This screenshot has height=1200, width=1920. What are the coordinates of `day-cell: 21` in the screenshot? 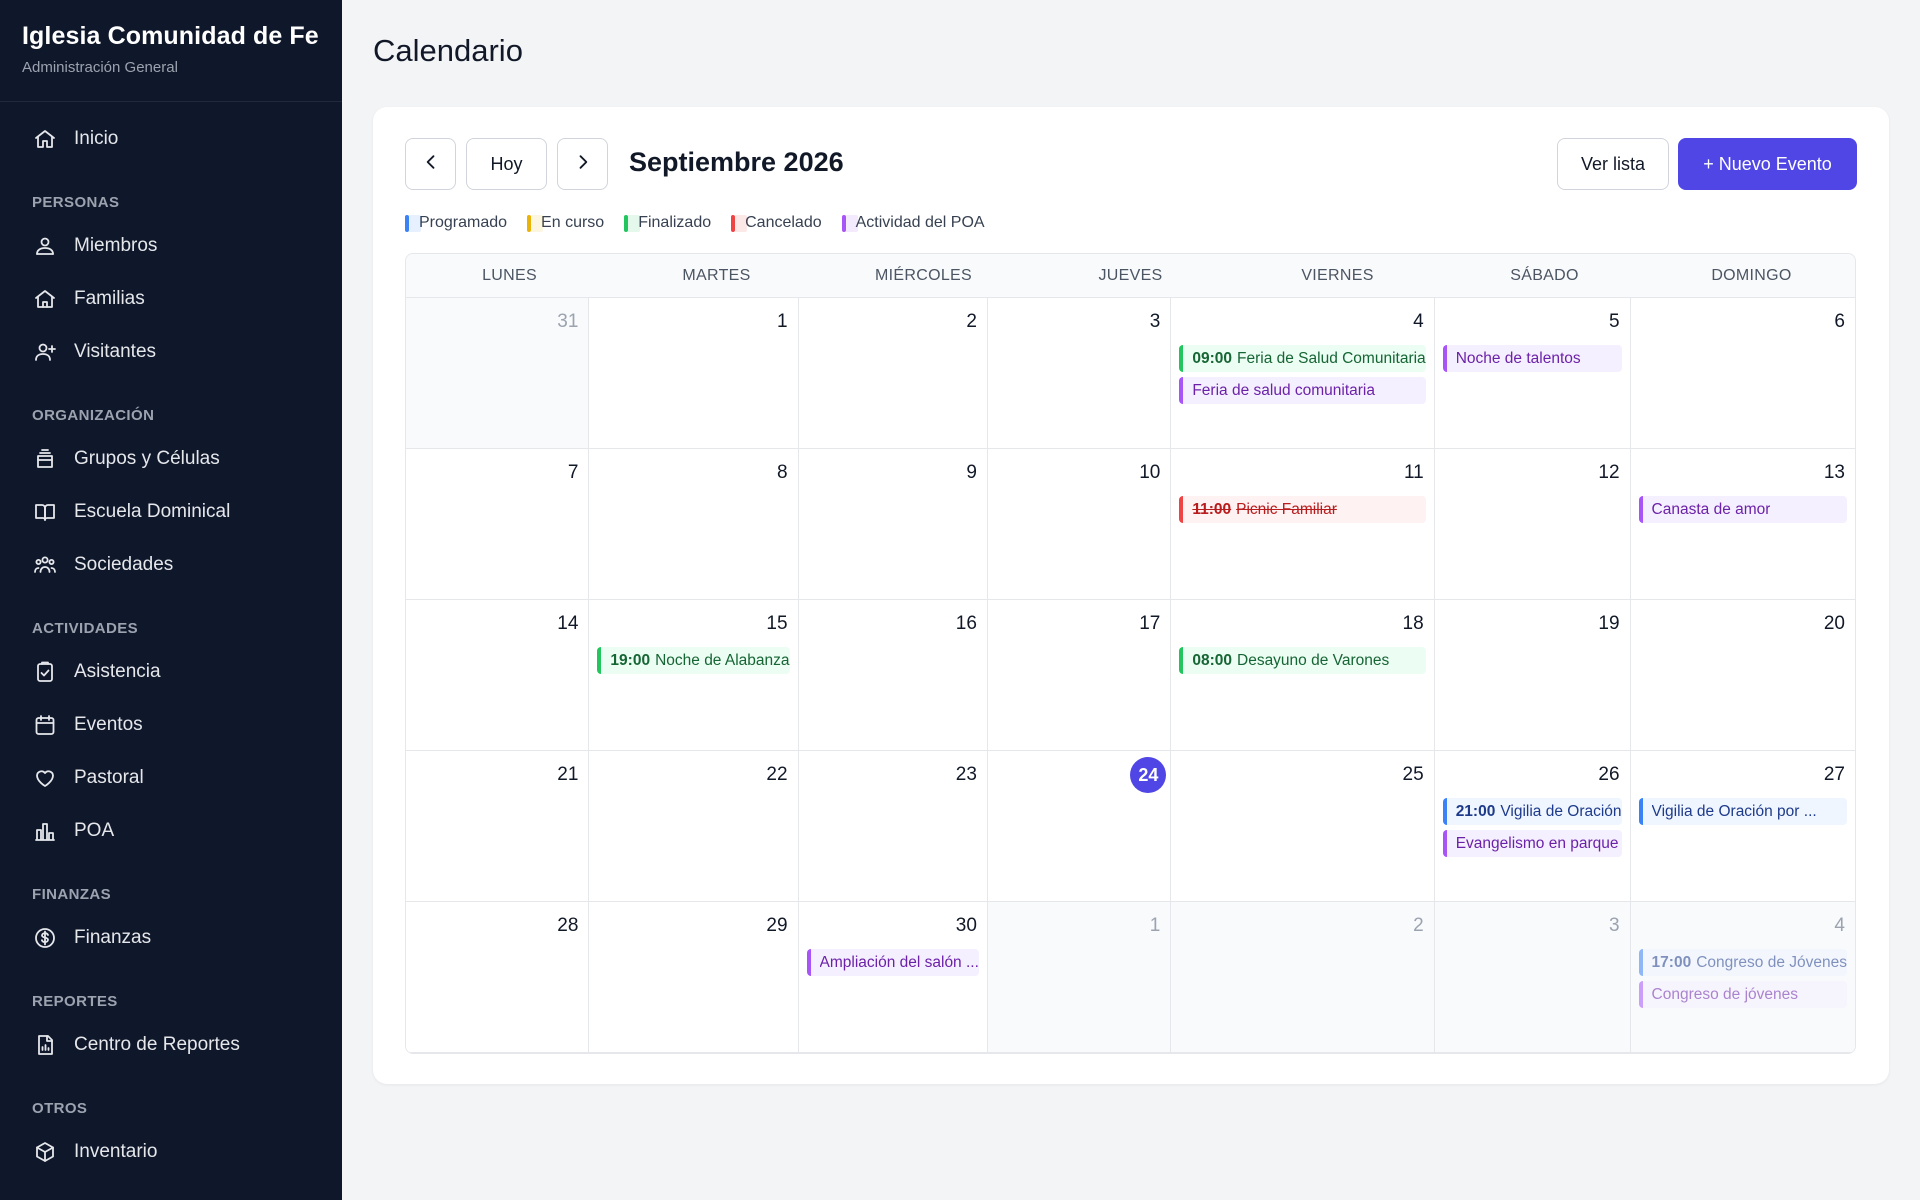 It's located at (498, 826).